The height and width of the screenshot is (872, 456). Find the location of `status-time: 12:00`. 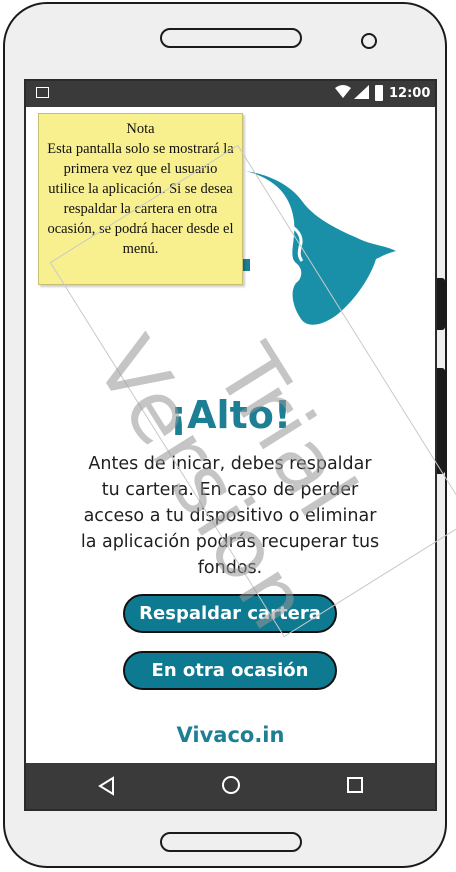

status-time: 12:00 is located at coordinates (410, 93).